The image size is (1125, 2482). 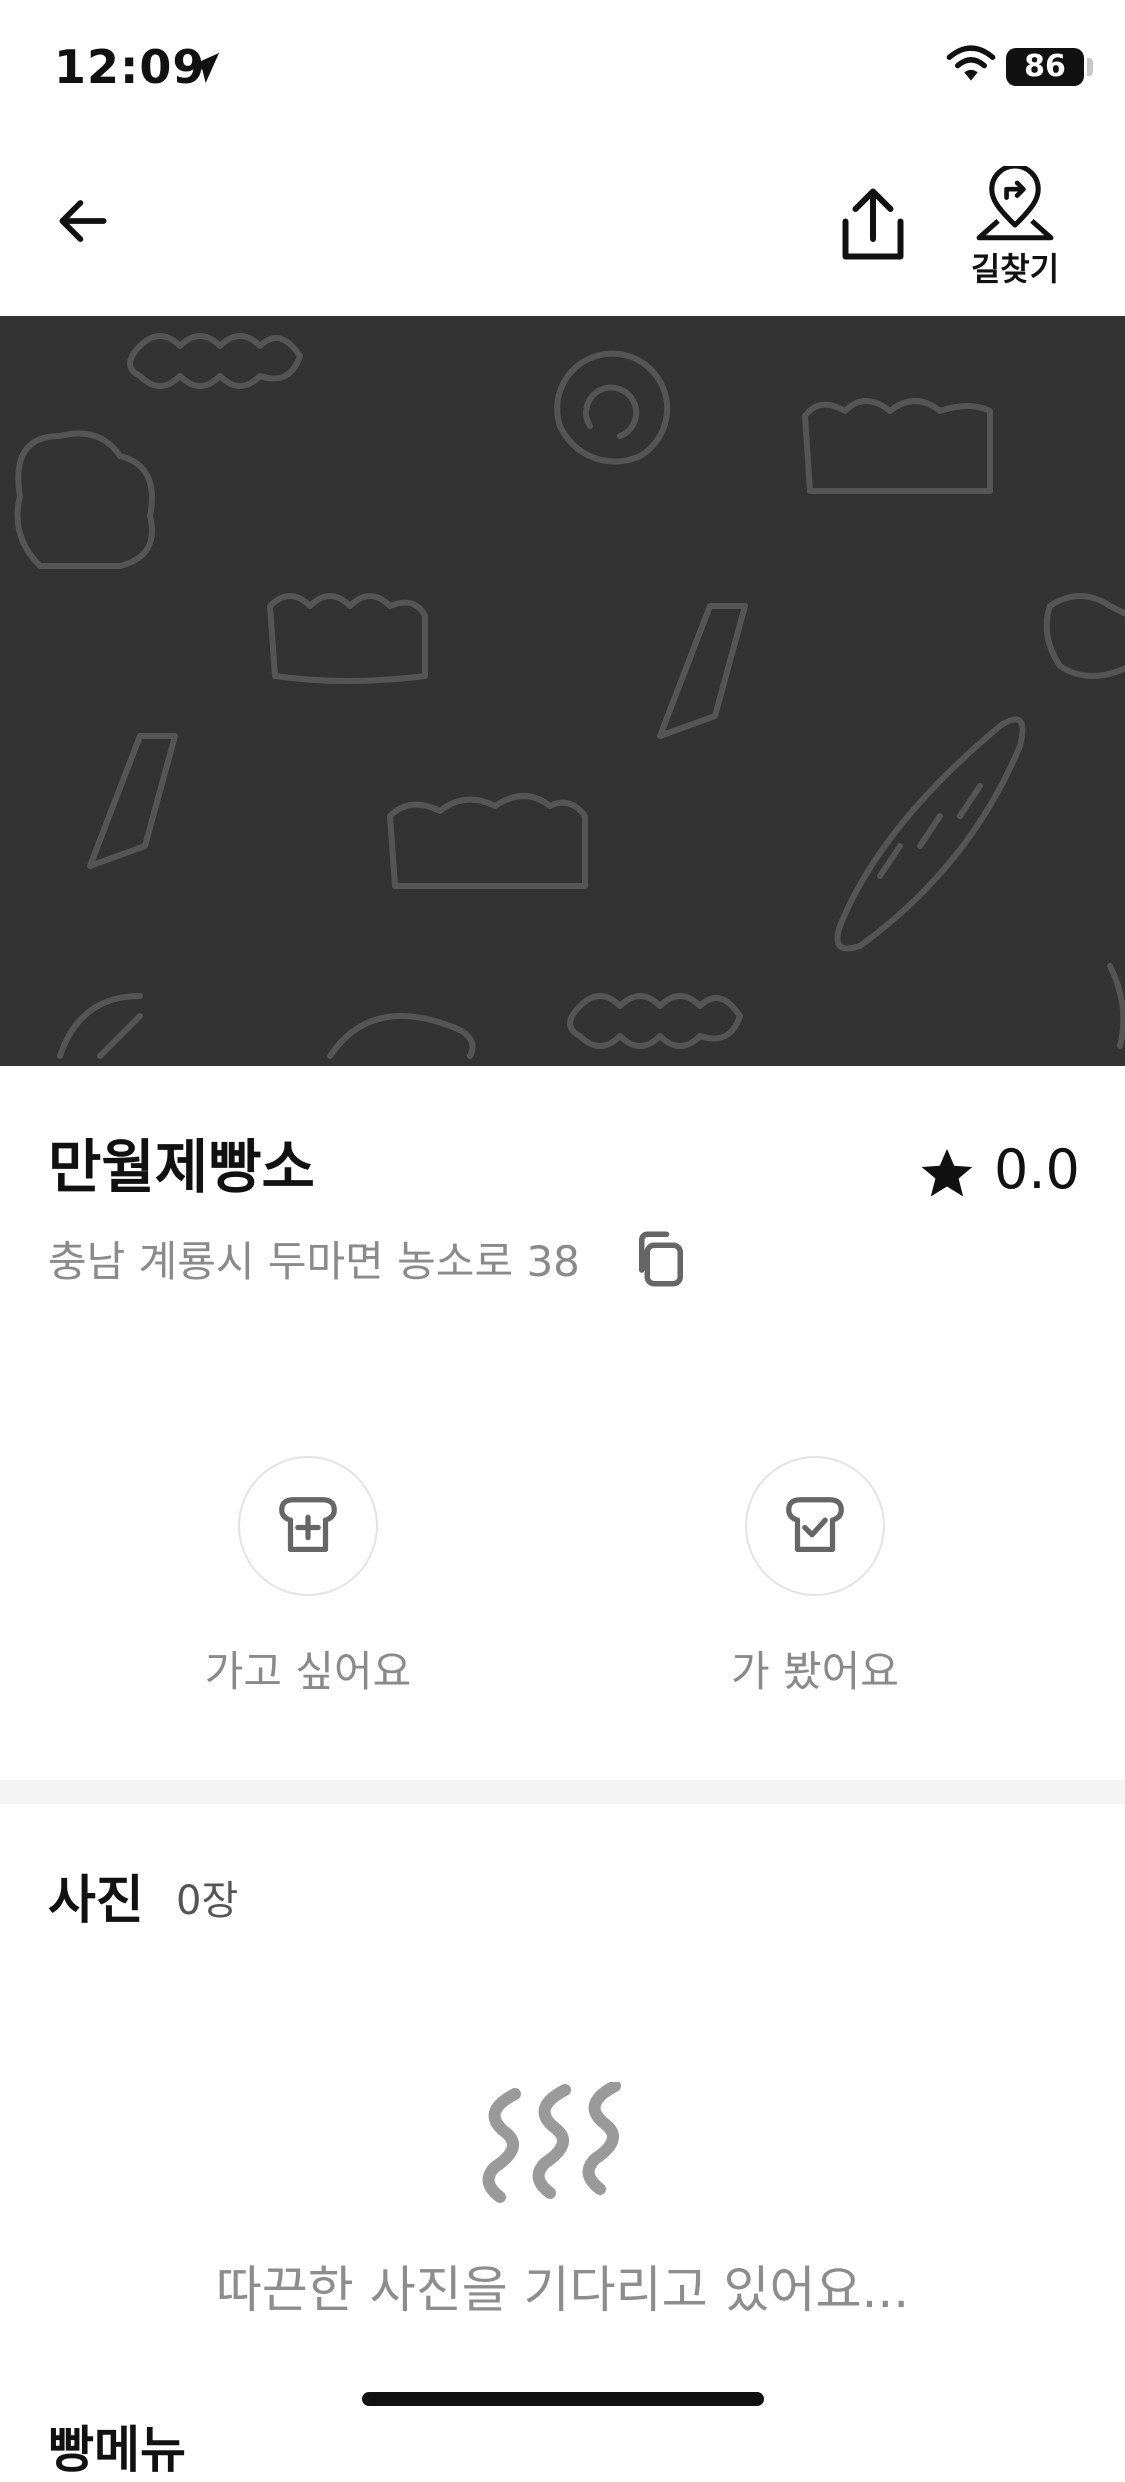 I want to click on rating-value: 0.0, so click(x=1037, y=1169).